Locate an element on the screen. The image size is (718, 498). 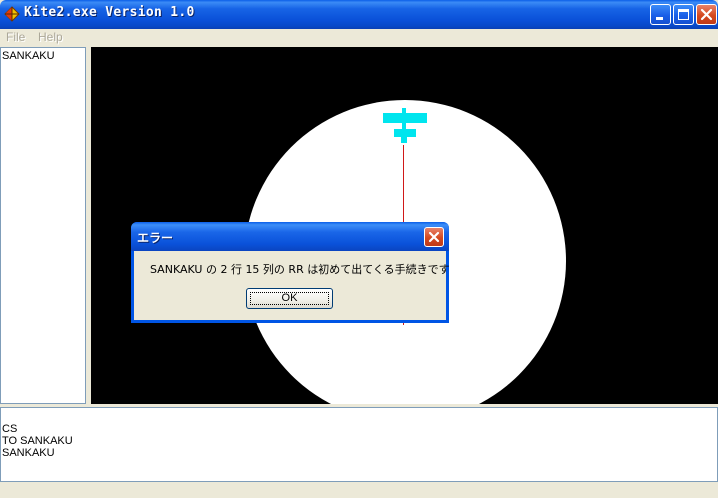
dialog-body: SANKAKU の 2 行 15 列の RR は初めて出てくる手続きです OK is located at coordinates (292, 285).